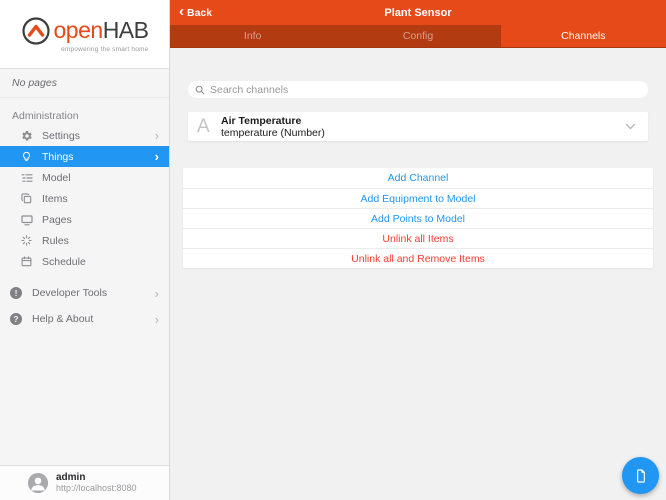 The width and height of the screenshot is (666, 500). What do you see at coordinates (200, 89) in the screenshot?
I see `search-icon` at bounding box center [200, 89].